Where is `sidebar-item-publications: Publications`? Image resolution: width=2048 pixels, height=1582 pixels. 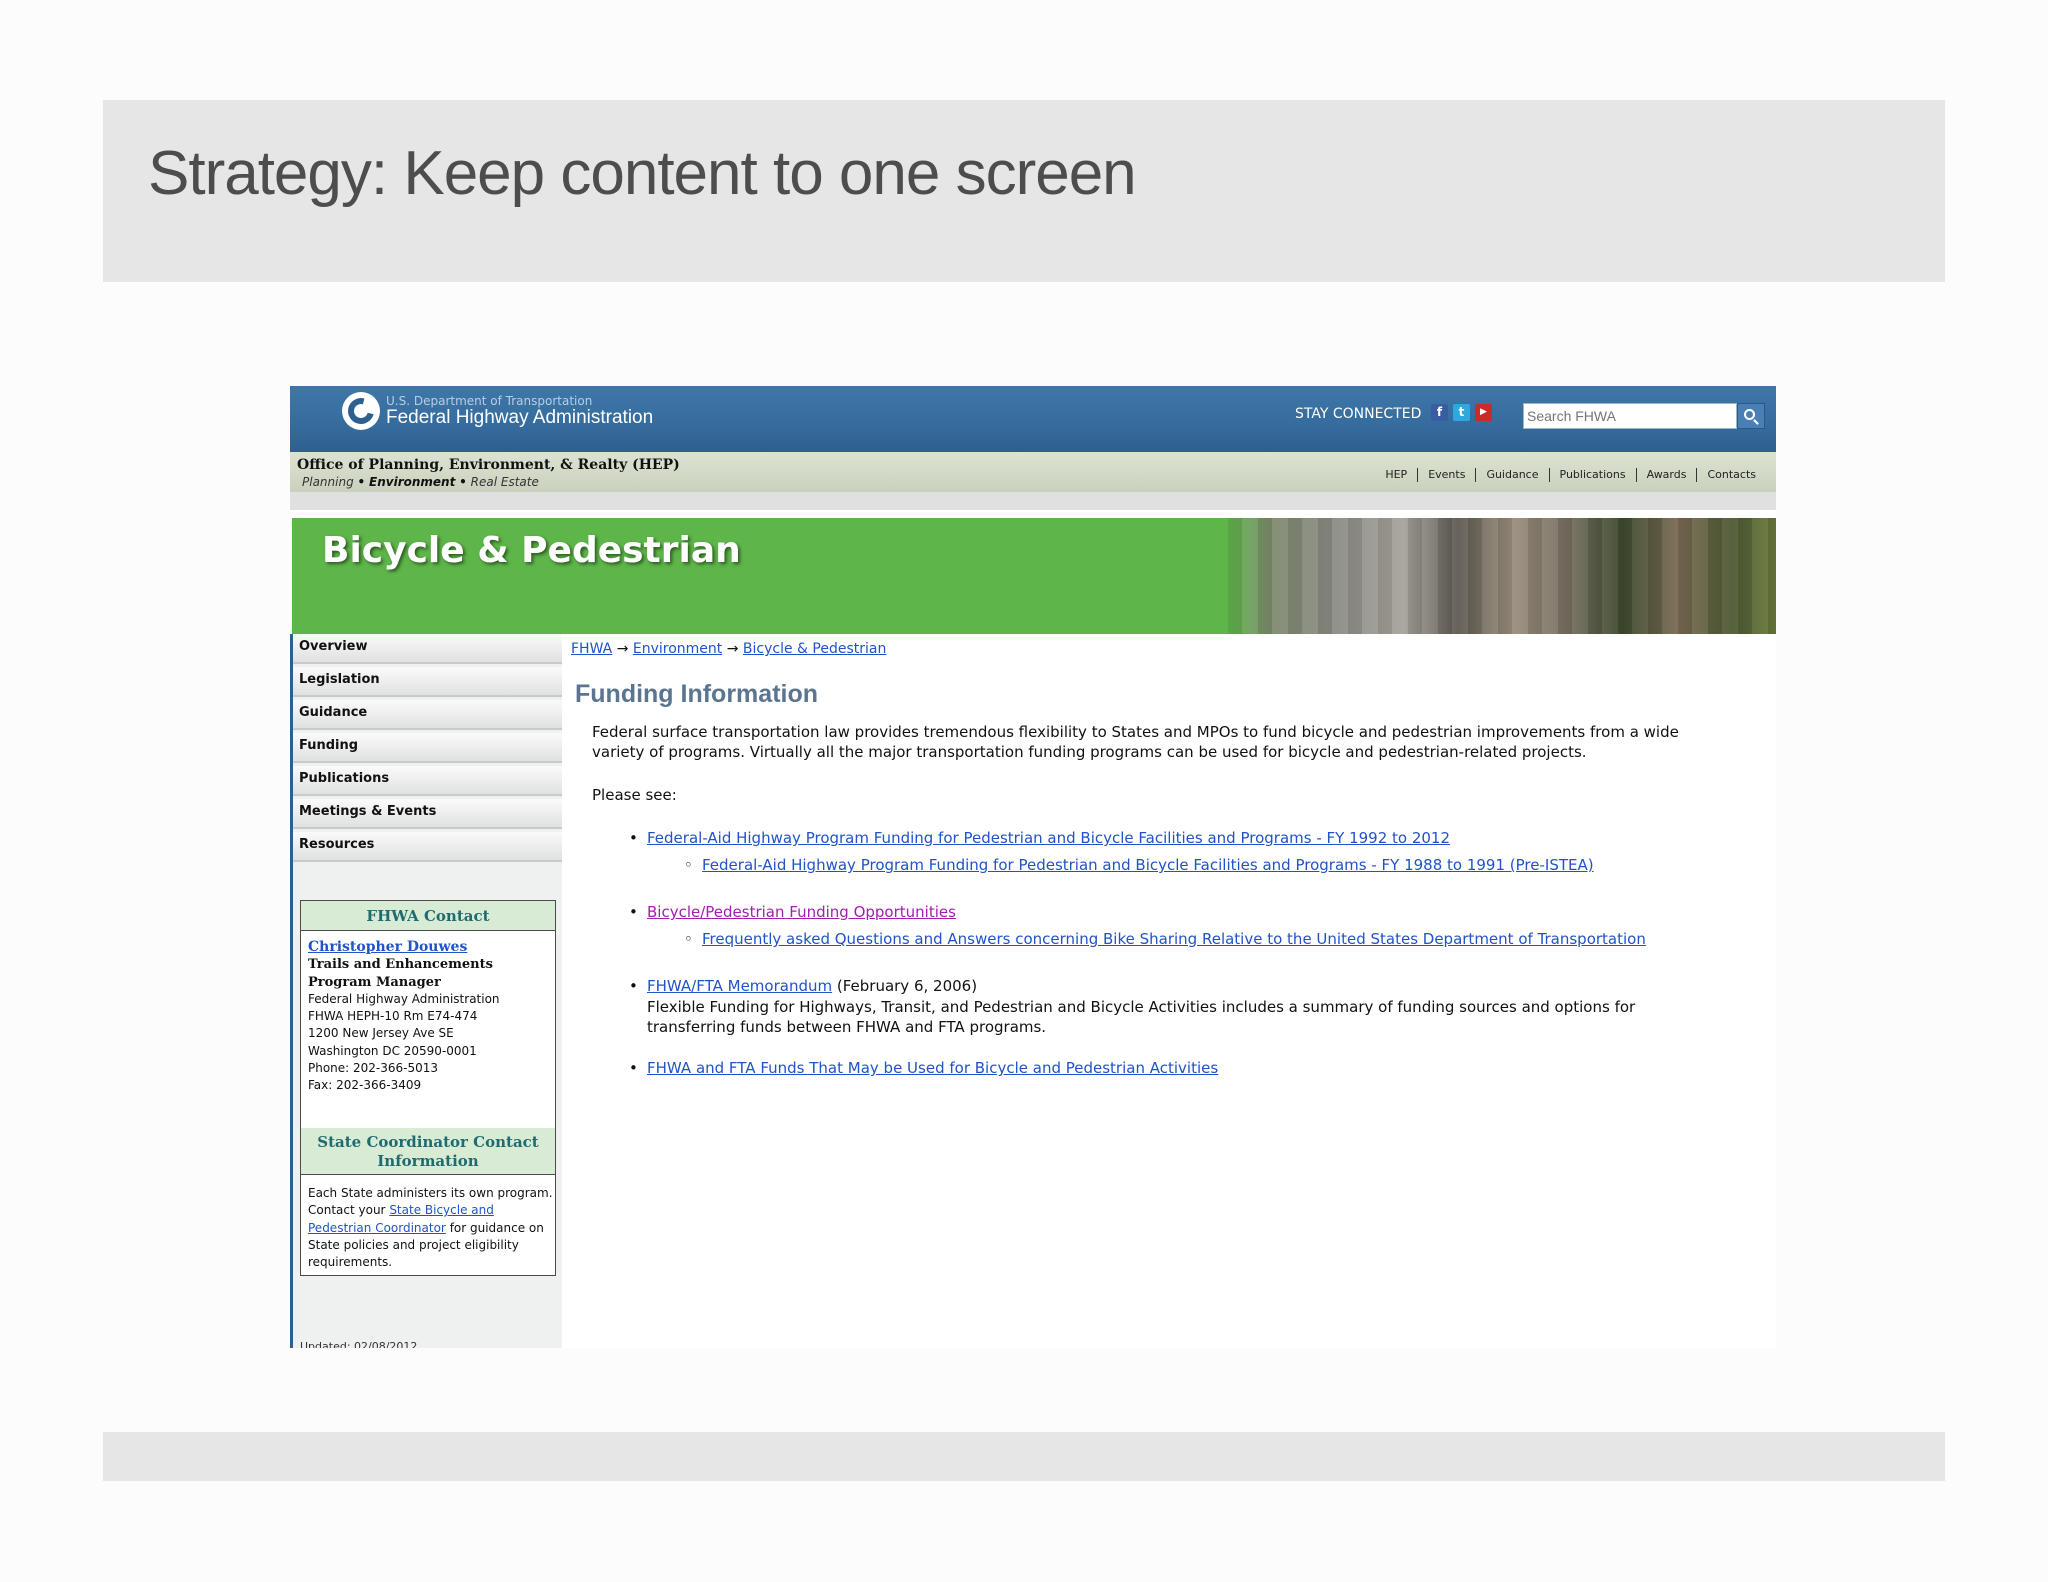
sidebar-item-publications: Publications is located at coordinates (427, 781).